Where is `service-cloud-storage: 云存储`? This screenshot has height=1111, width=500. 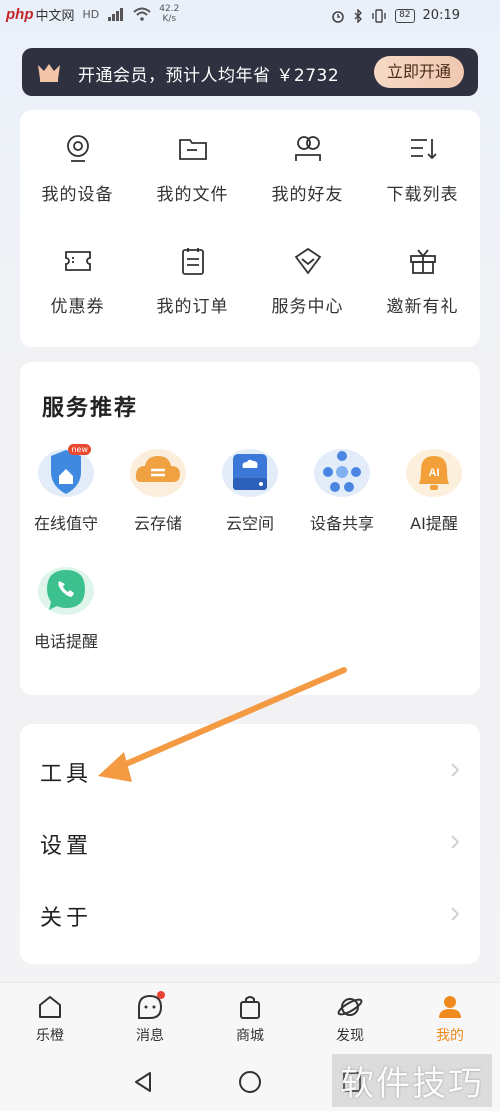
service-cloud-storage: 云存储 is located at coordinates (158, 489).